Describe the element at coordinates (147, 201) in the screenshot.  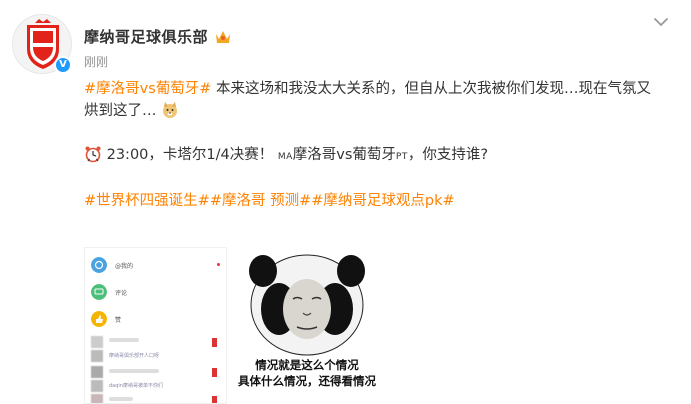
I see `topic-link-world-cup: #世界杯四强诞生#` at that location.